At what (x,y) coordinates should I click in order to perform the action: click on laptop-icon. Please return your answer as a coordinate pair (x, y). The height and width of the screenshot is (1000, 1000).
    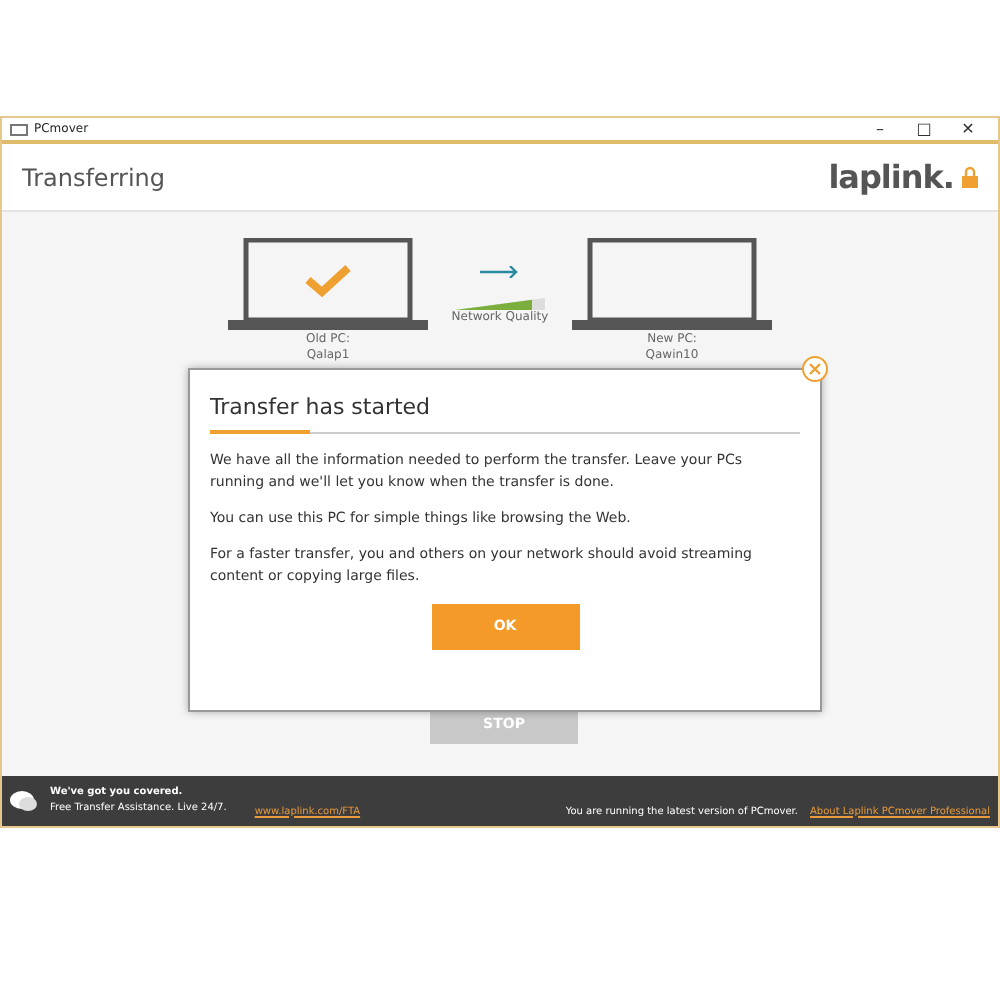
    Looking at the image, I should click on (328, 285).